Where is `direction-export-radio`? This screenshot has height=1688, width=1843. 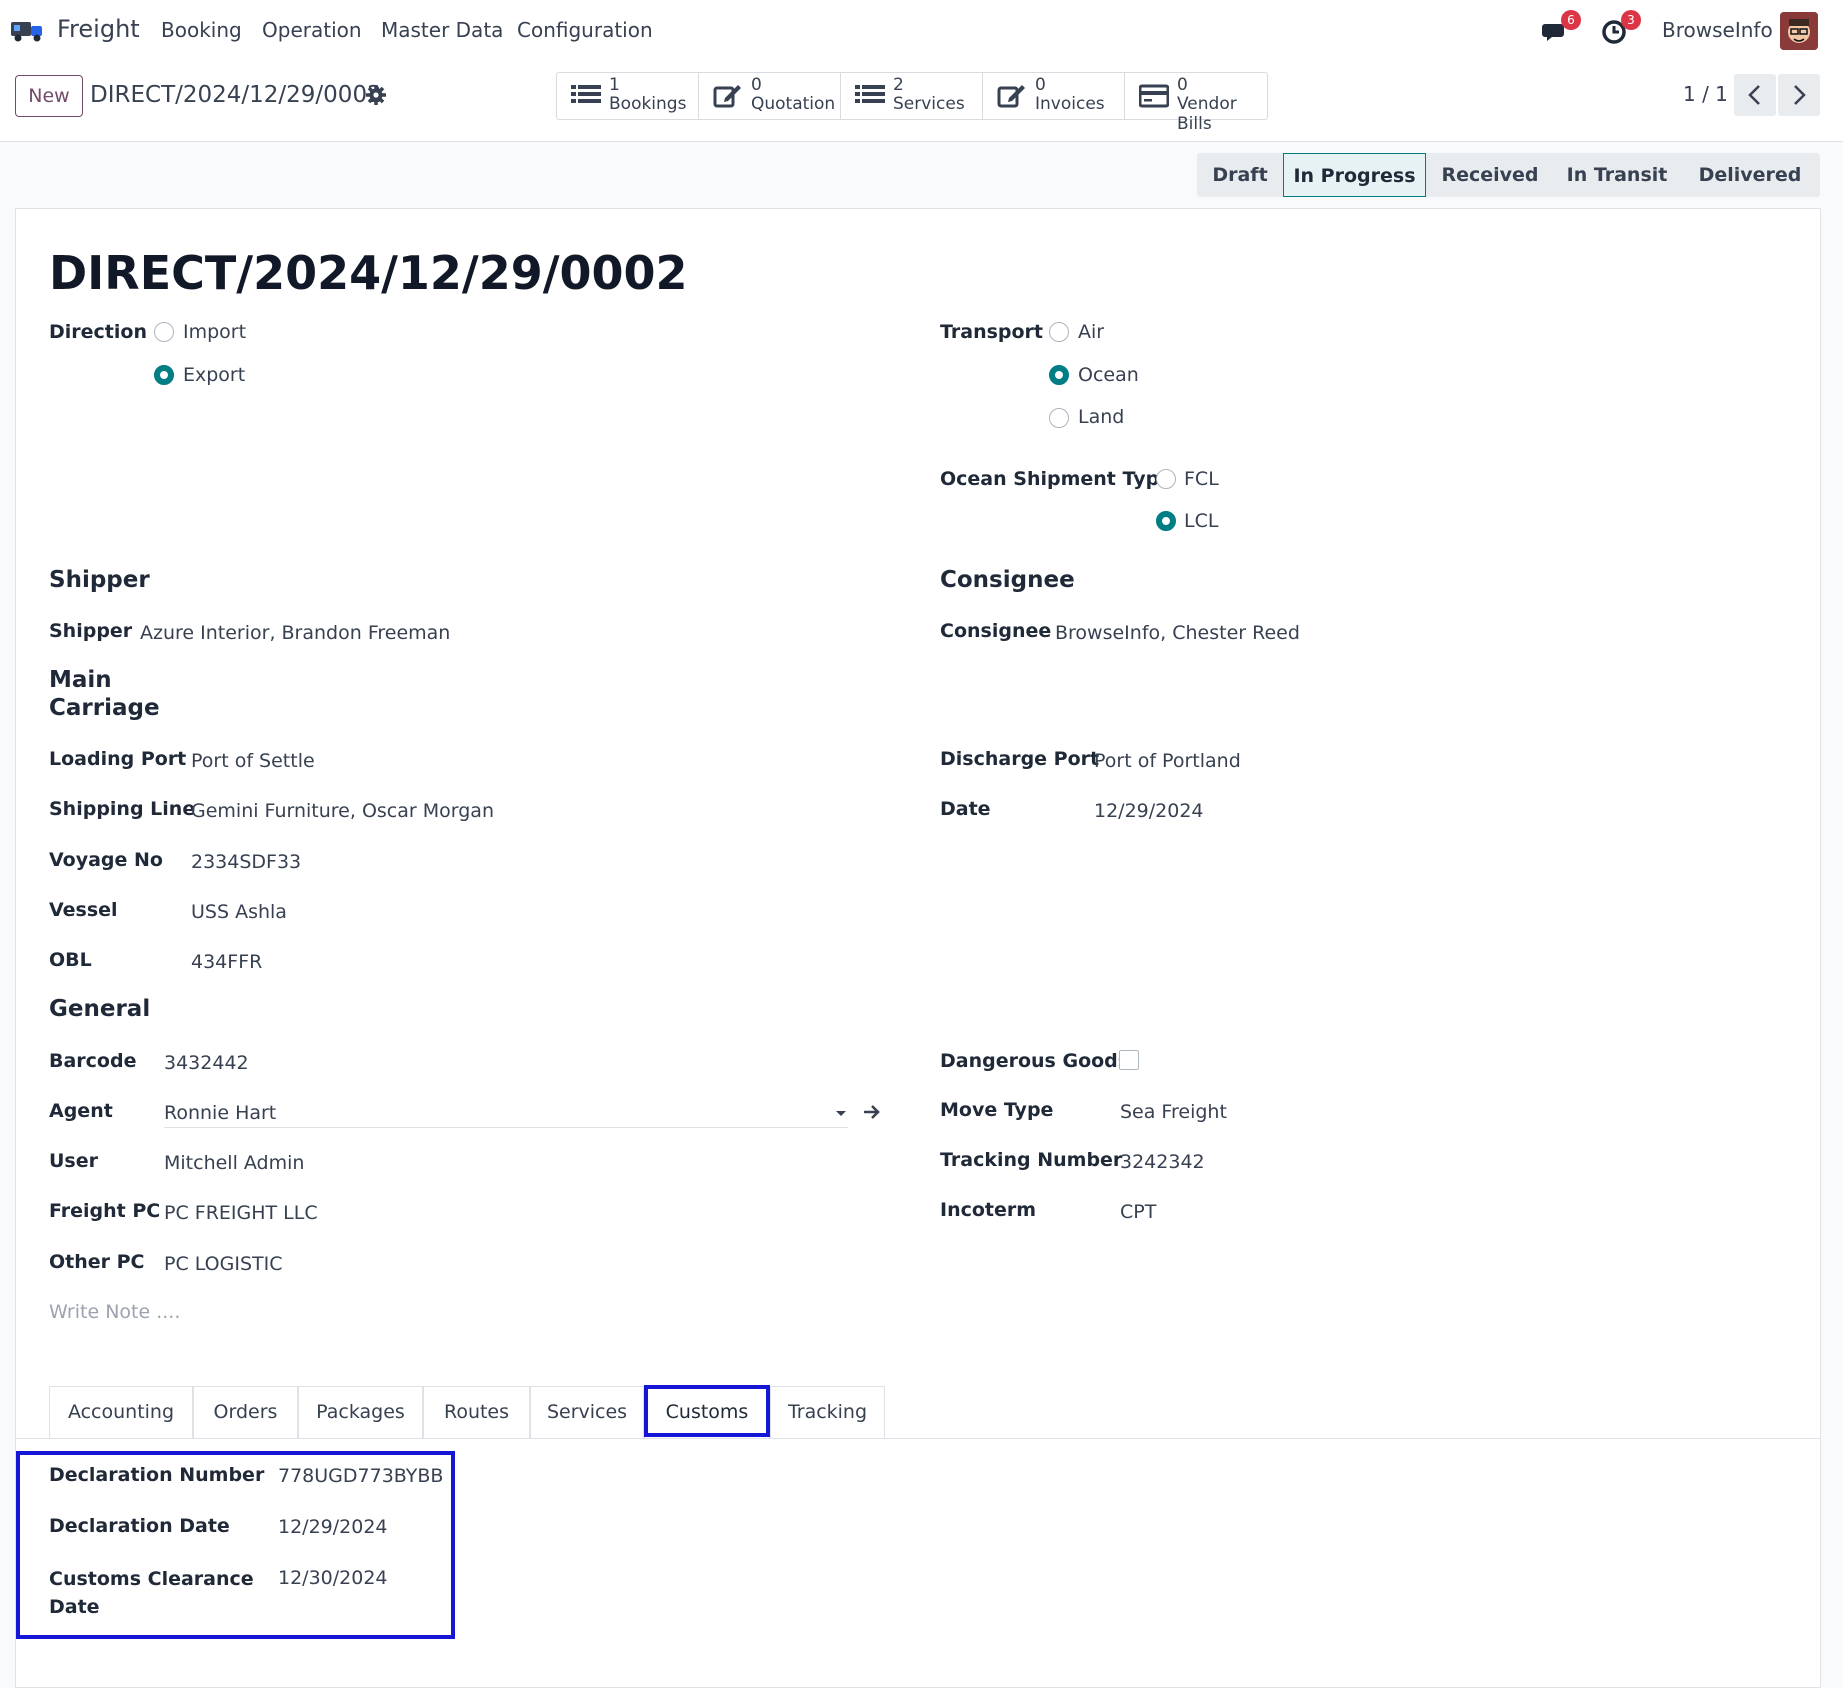
direction-export-radio is located at coordinates (164, 375).